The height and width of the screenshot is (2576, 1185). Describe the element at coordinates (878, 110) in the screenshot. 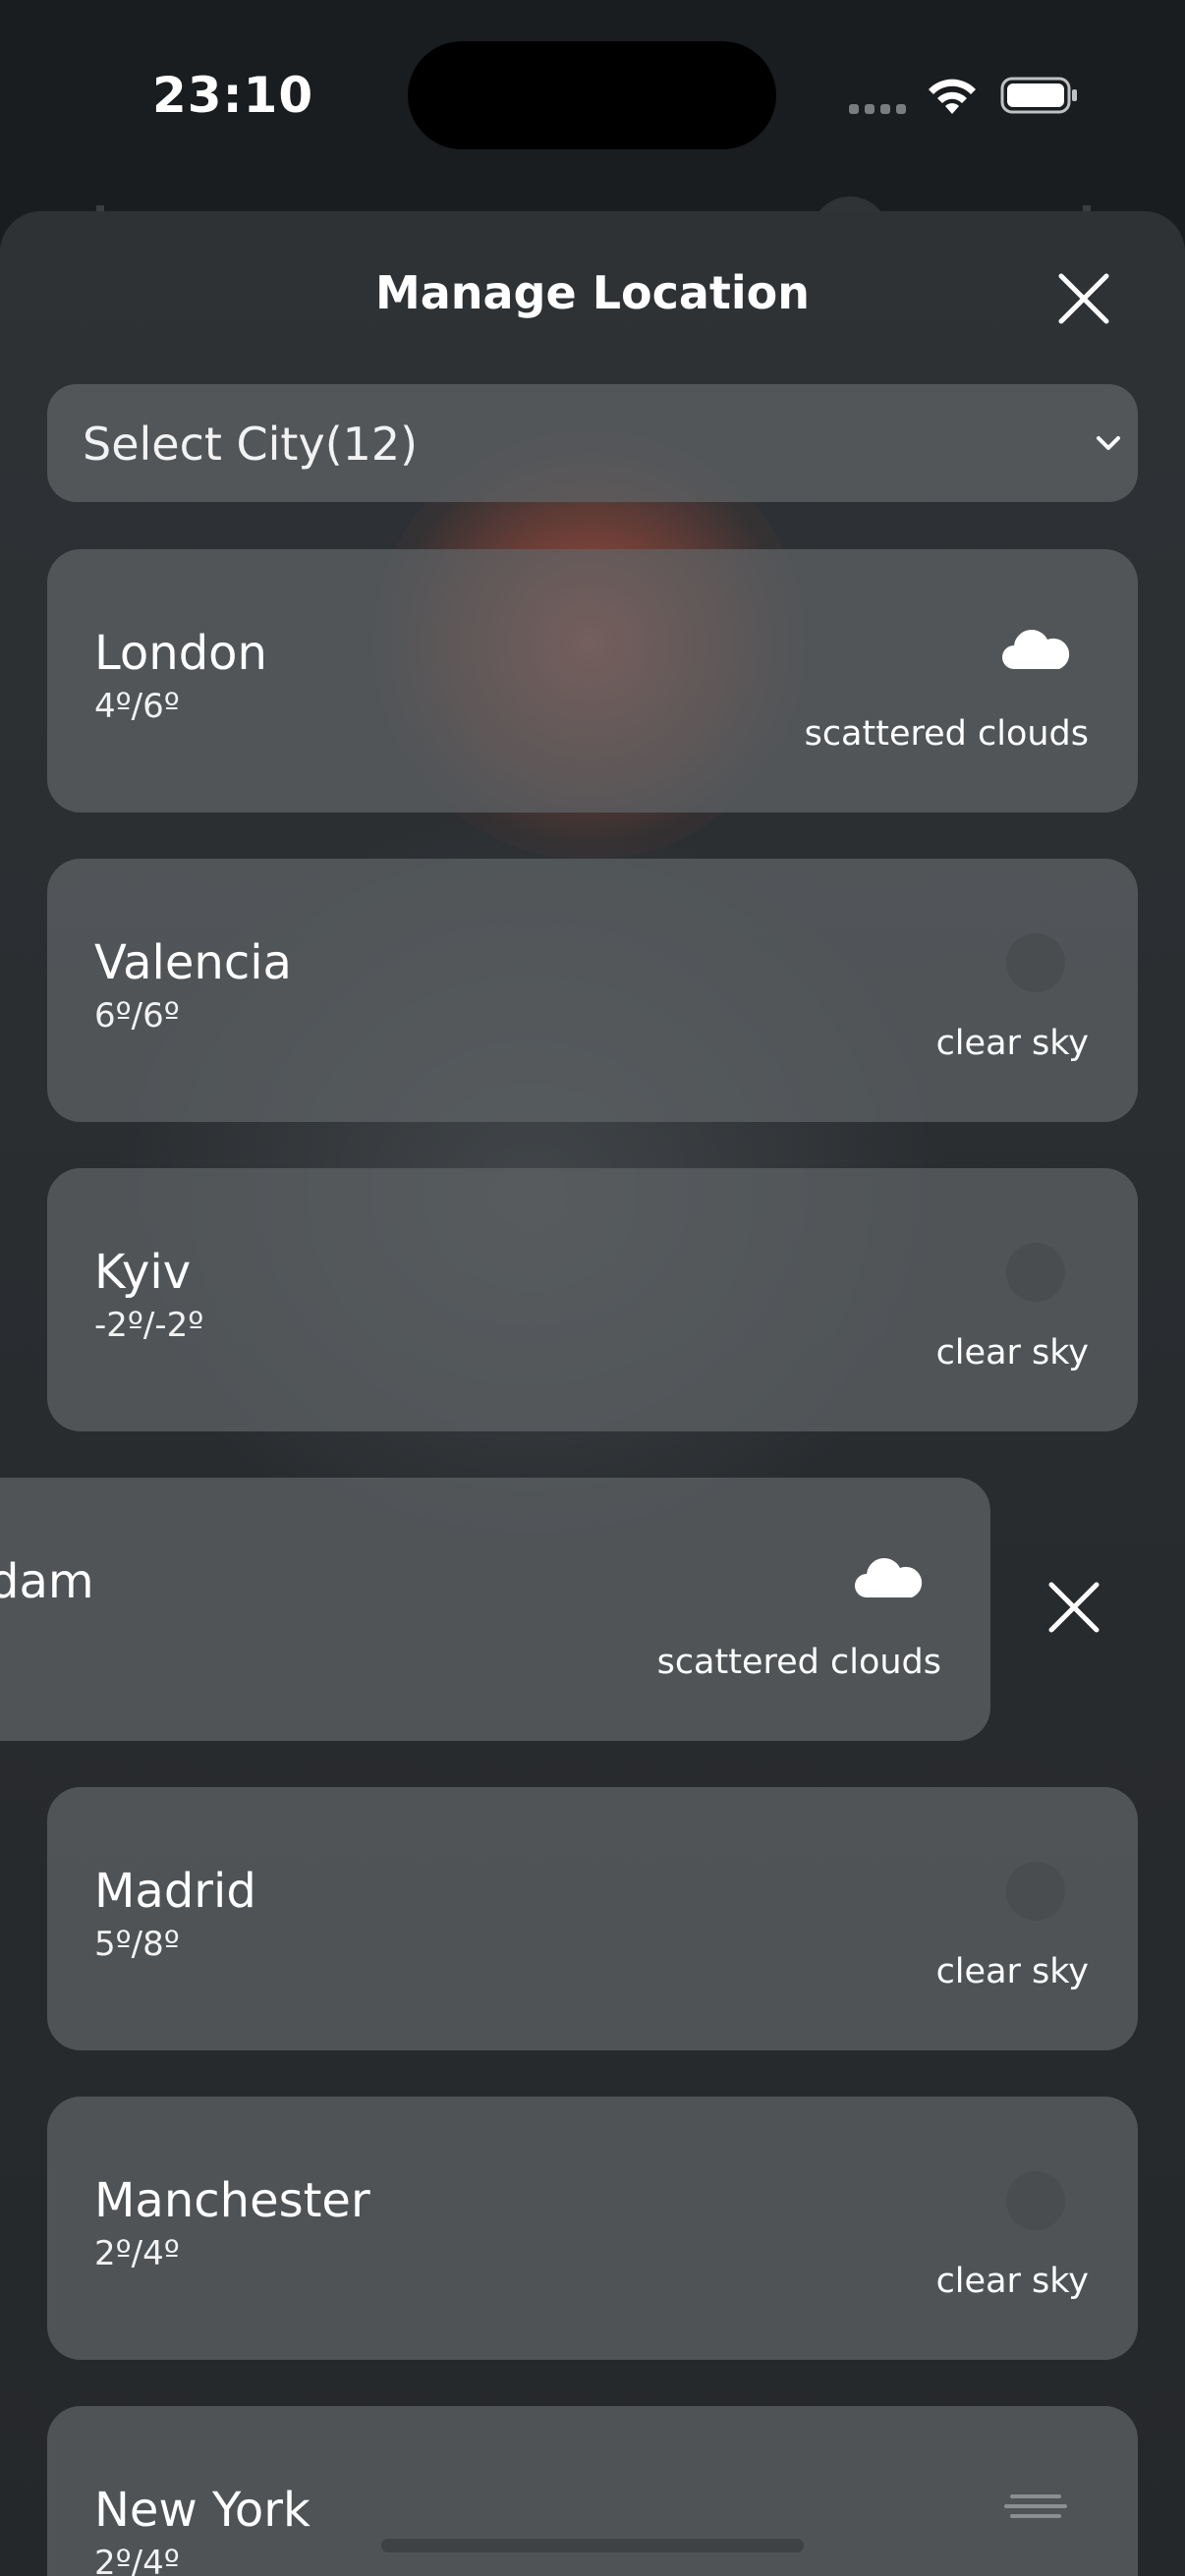

I see `signal-dots-icon` at that location.